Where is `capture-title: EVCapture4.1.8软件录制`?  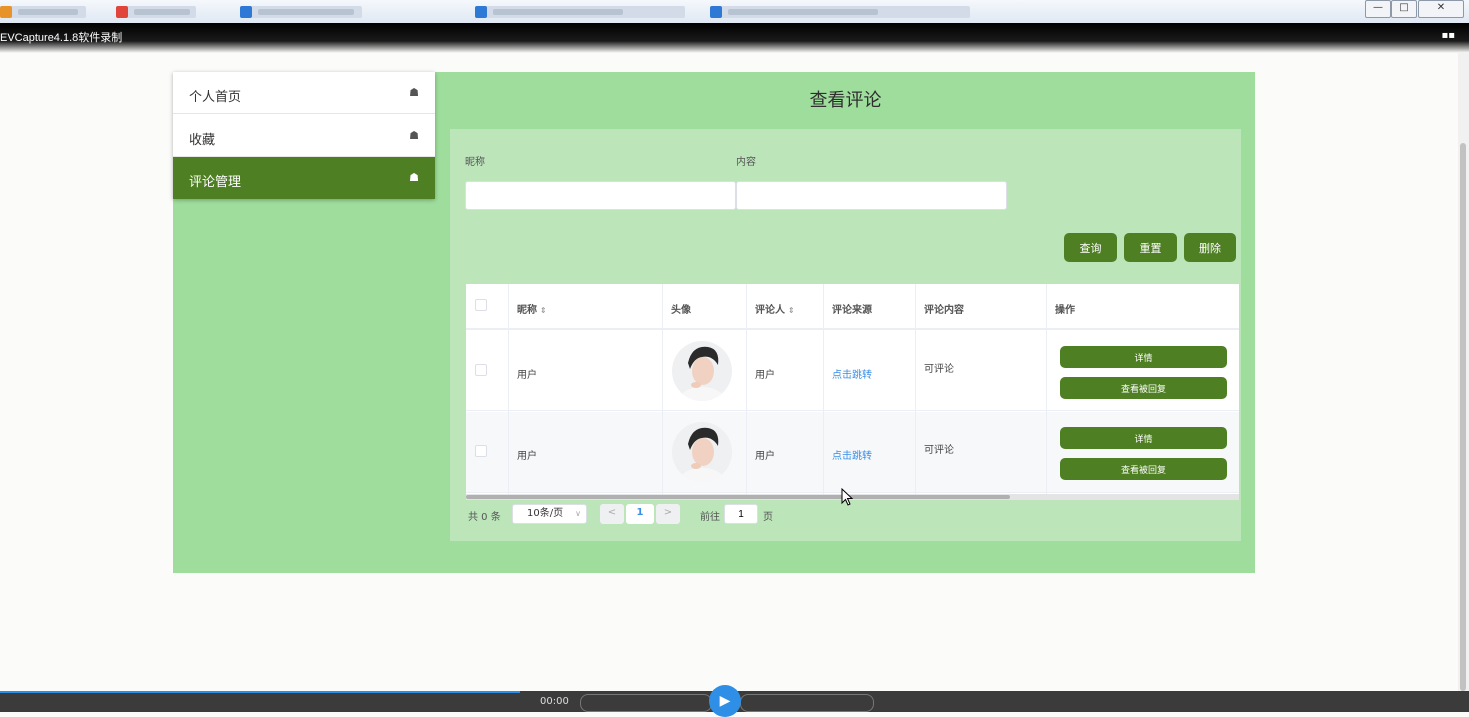 capture-title: EVCapture4.1.8软件录制 is located at coordinates (61, 38).